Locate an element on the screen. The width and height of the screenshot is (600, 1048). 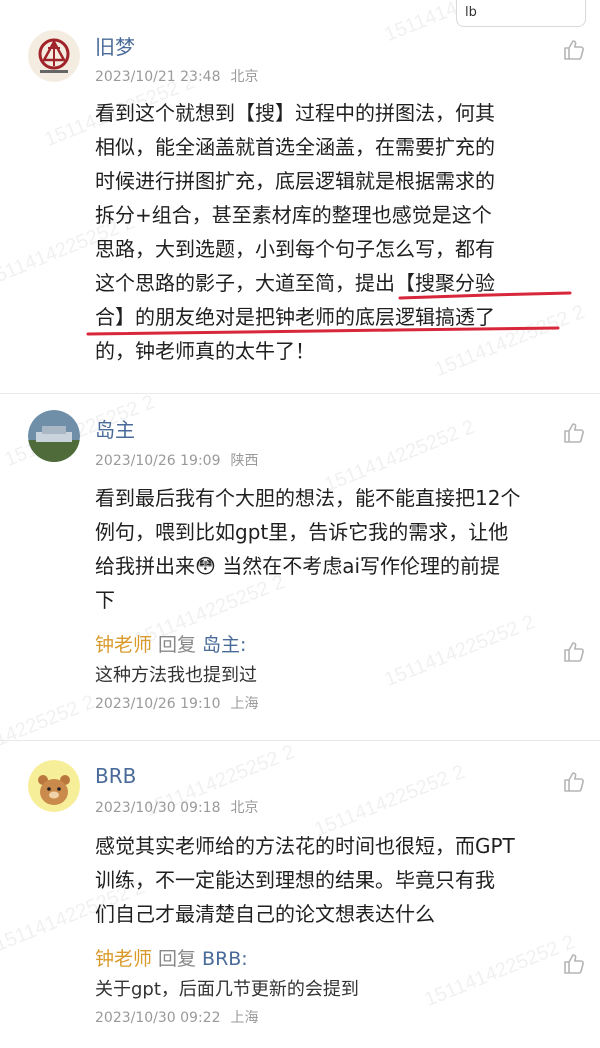
comment-line: 给我拼出来😳 当然在不考虑ai写作伦理的前提 is located at coordinates (298, 566).